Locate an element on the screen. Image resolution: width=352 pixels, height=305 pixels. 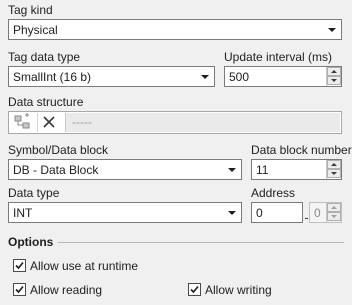
structure-remove-button is located at coordinates (49, 122).